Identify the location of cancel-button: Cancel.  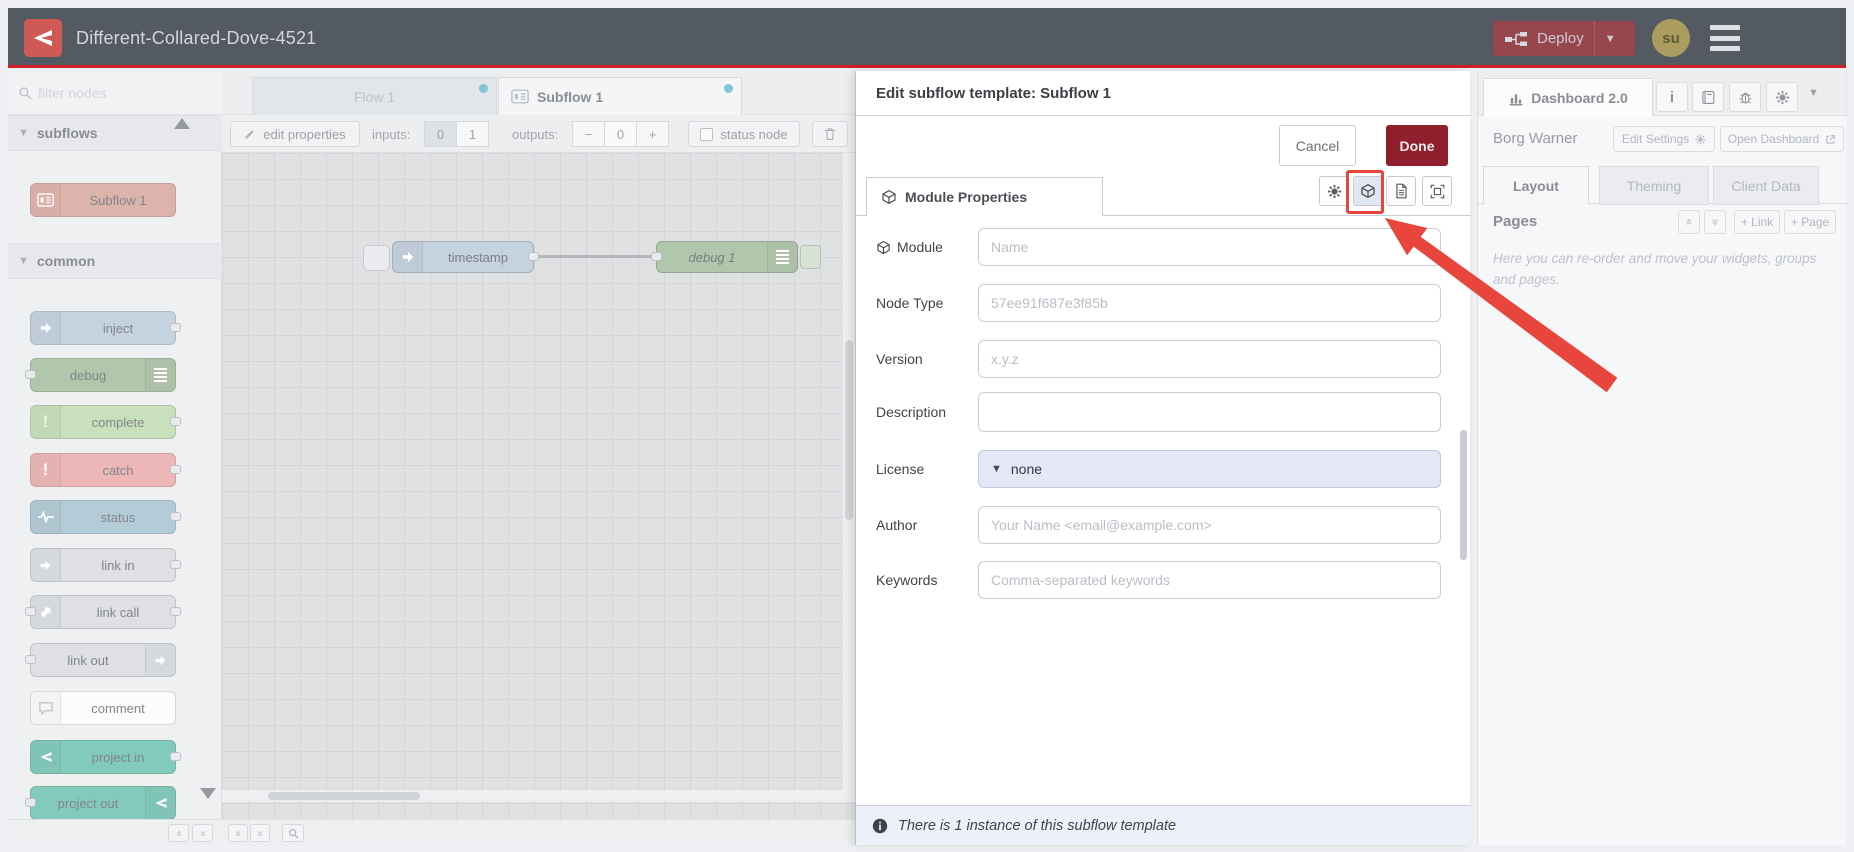
(1317, 145).